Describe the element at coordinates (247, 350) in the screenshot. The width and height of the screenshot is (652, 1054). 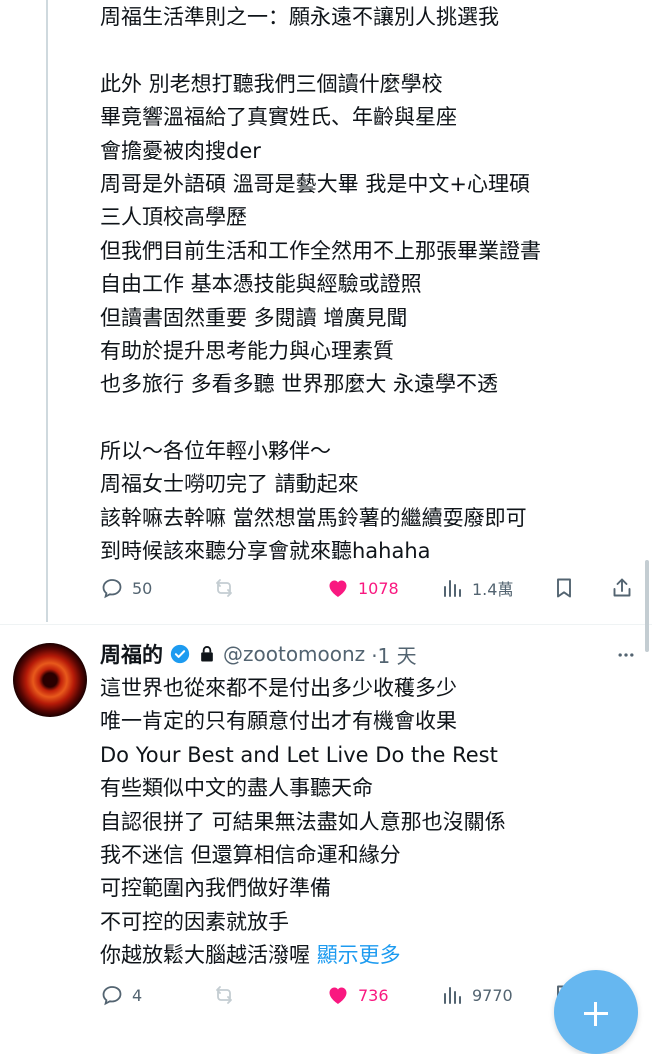
I see `tweet-line: 有助於提升思考能力與心理素質` at that location.